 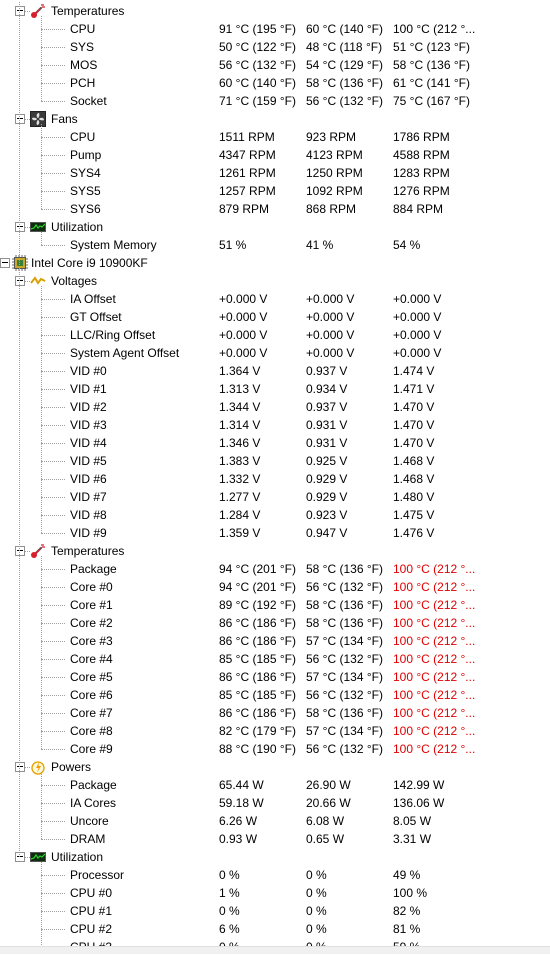 I want to click on sensor-label: Package, so click(x=93, y=569).